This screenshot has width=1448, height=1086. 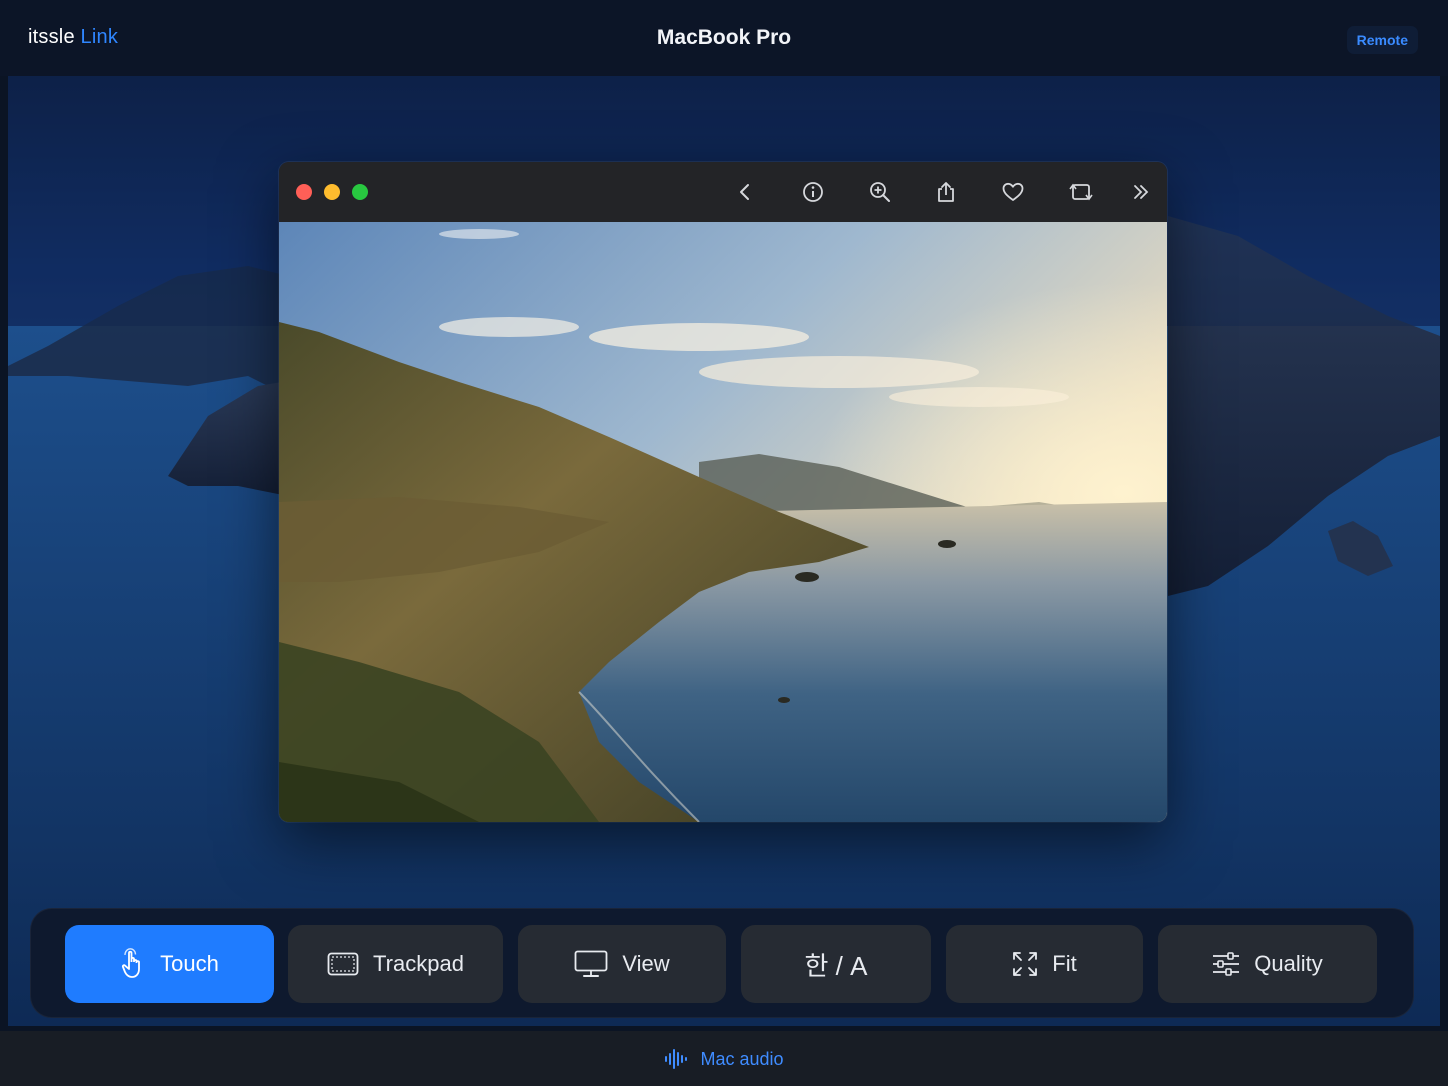 What do you see at coordinates (1382, 40) in the screenshot?
I see `remote-button: Remote` at bounding box center [1382, 40].